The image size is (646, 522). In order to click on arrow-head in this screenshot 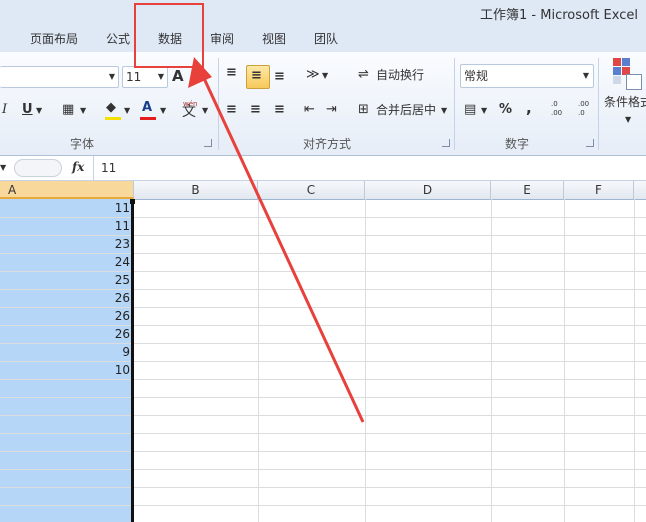, I will do `click(200, 72)`.